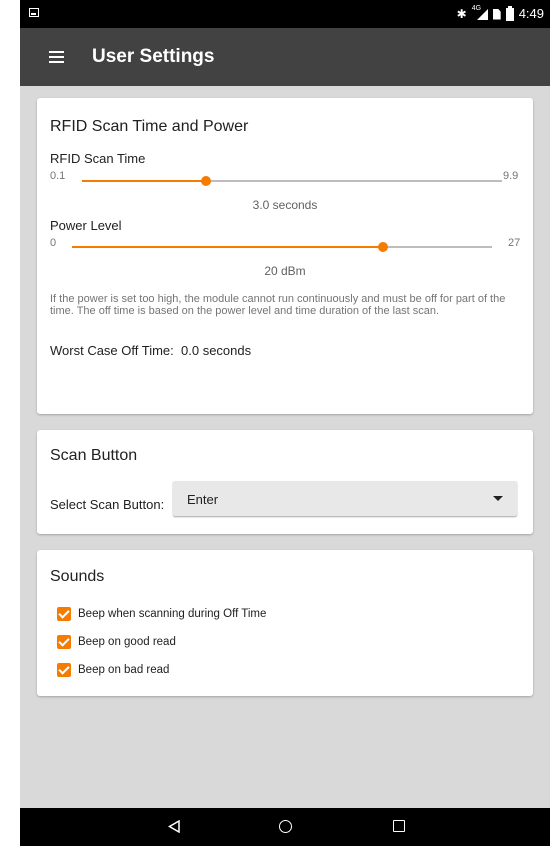 This screenshot has width=550, height=846. Describe the element at coordinates (496, 14) in the screenshot. I see `sim-icon` at that location.